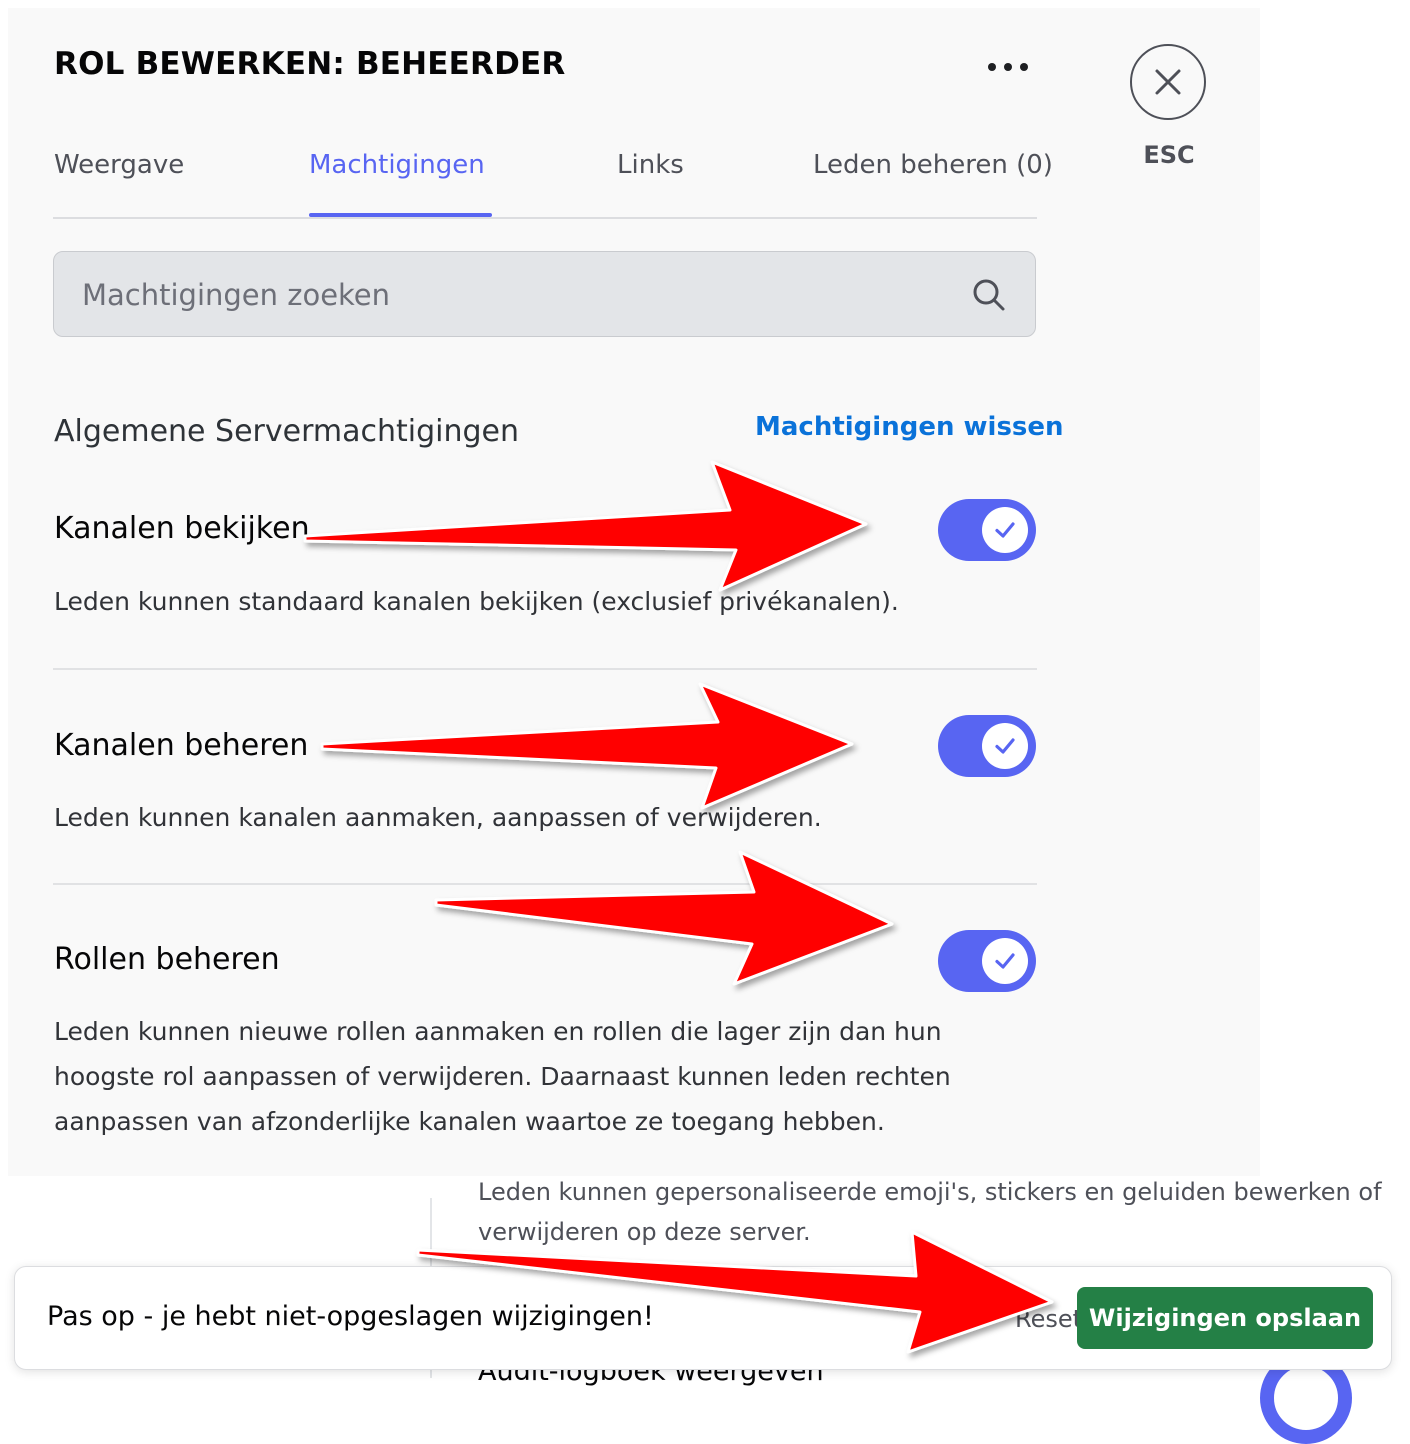 This screenshot has height=1444, width=1410. I want to click on search-box, so click(544, 294).